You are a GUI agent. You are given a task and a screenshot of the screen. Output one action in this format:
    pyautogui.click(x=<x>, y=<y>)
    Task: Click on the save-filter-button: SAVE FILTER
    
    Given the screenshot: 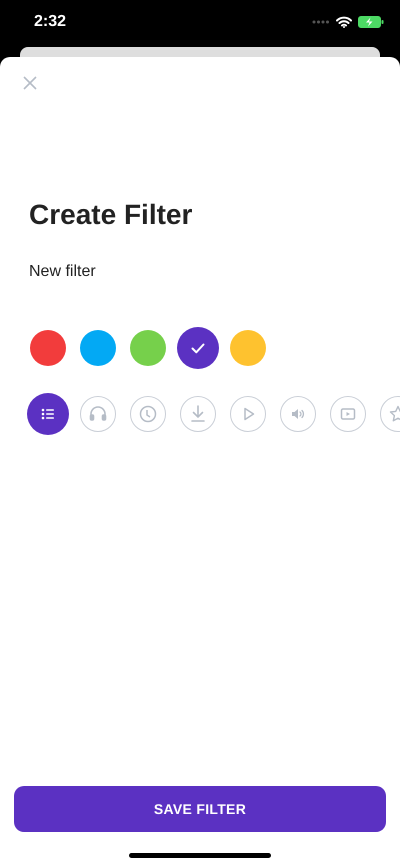 What is the action you would take?
    pyautogui.click(x=200, y=809)
    